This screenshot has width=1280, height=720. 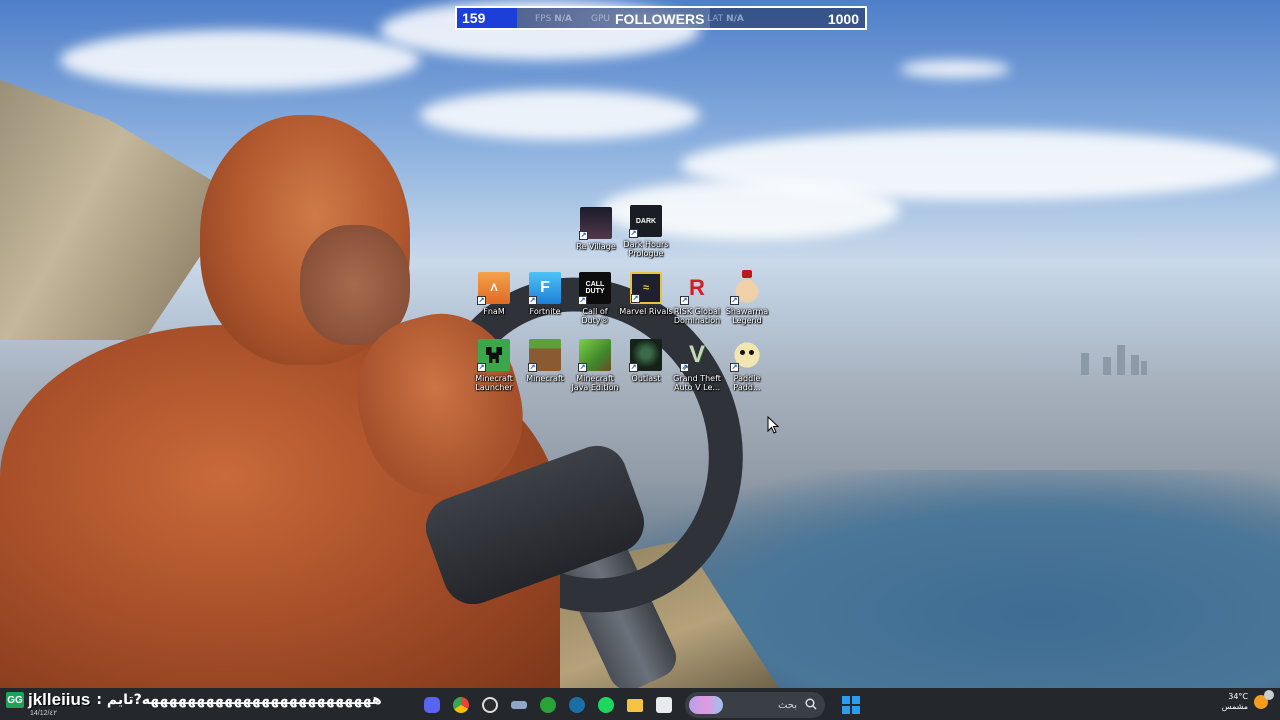 What do you see at coordinates (474, 18) in the screenshot?
I see `followers-count-value: 159` at bounding box center [474, 18].